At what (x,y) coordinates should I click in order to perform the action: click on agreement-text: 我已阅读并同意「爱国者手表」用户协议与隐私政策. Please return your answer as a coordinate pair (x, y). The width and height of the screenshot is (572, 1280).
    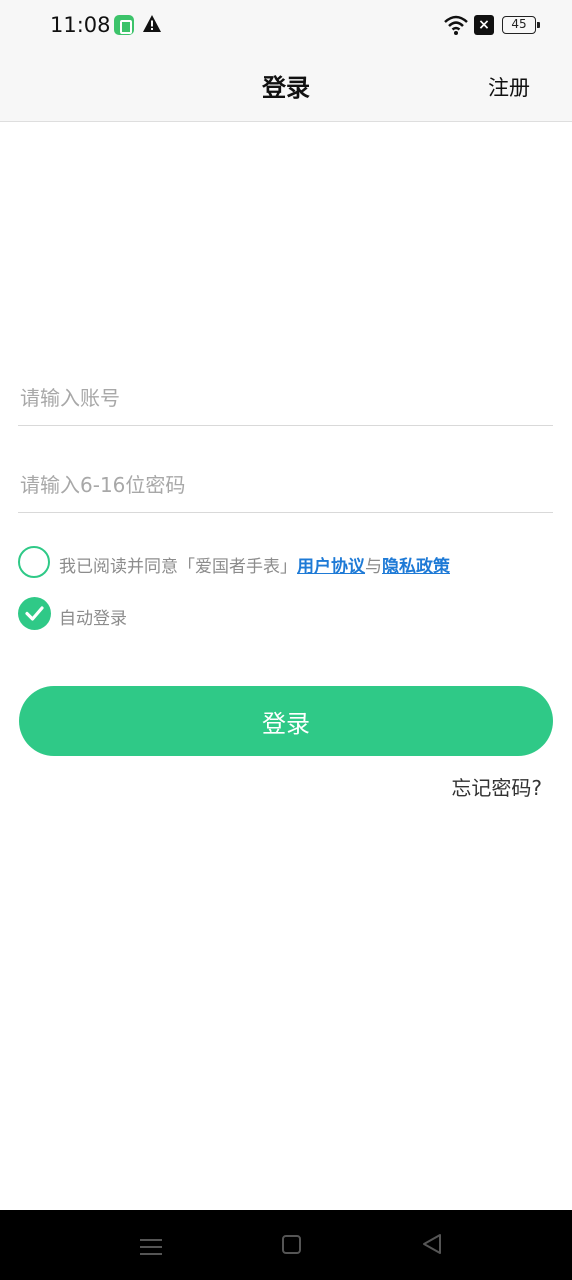
    Looking at the image, I should click on (254, 564).